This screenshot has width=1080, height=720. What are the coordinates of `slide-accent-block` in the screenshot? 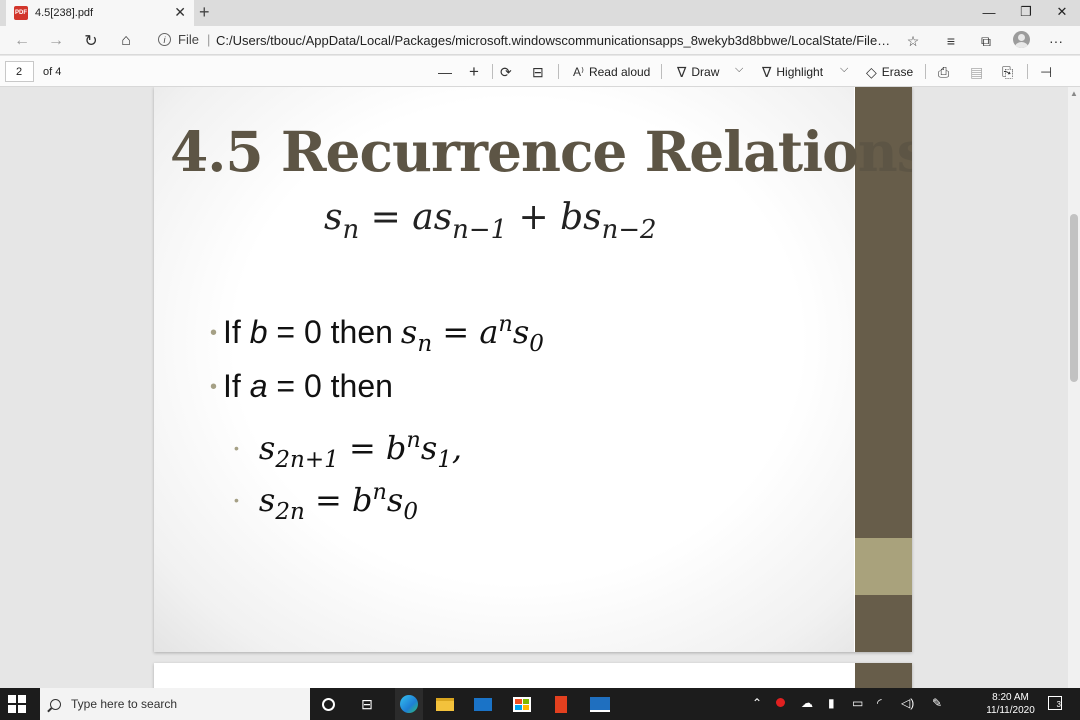 It's located at (883, 566).